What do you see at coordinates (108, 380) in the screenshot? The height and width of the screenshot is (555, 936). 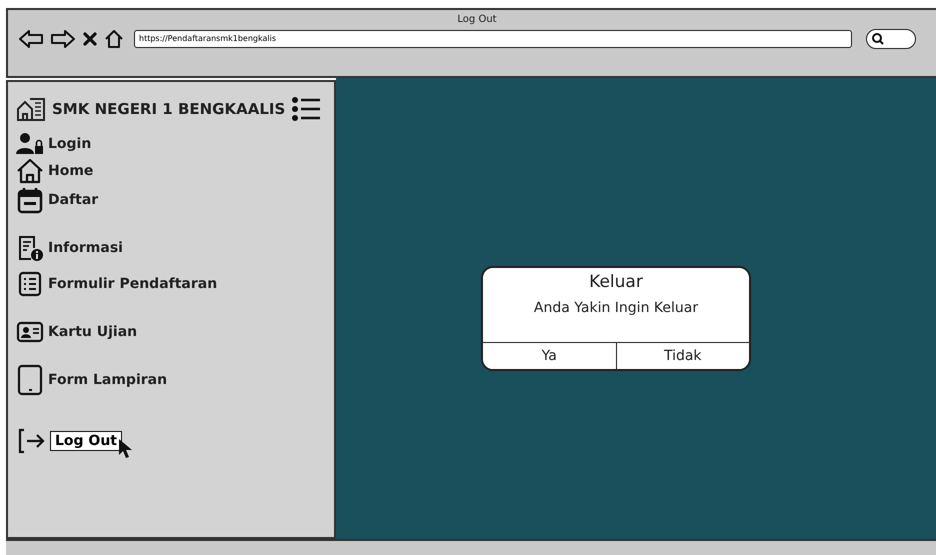 I see `sidebar-link: Form Lampiran` at bounding box center [108, 380].